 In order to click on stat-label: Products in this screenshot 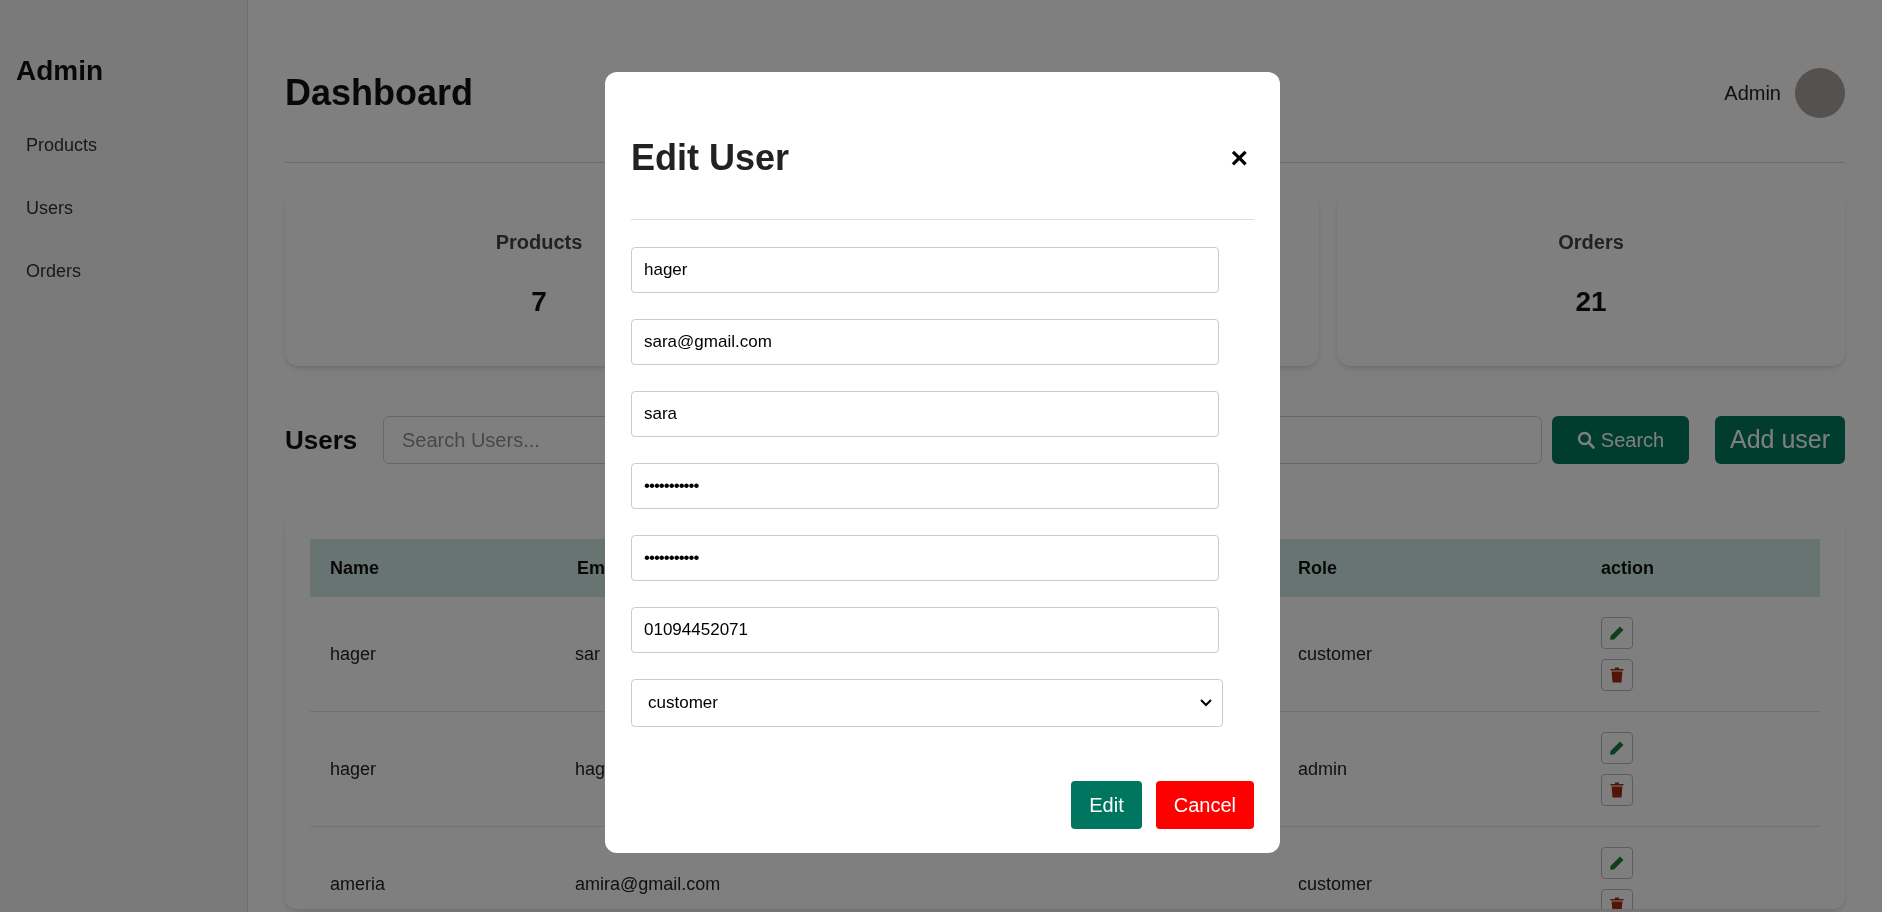, I will do `click(539, 242)`.